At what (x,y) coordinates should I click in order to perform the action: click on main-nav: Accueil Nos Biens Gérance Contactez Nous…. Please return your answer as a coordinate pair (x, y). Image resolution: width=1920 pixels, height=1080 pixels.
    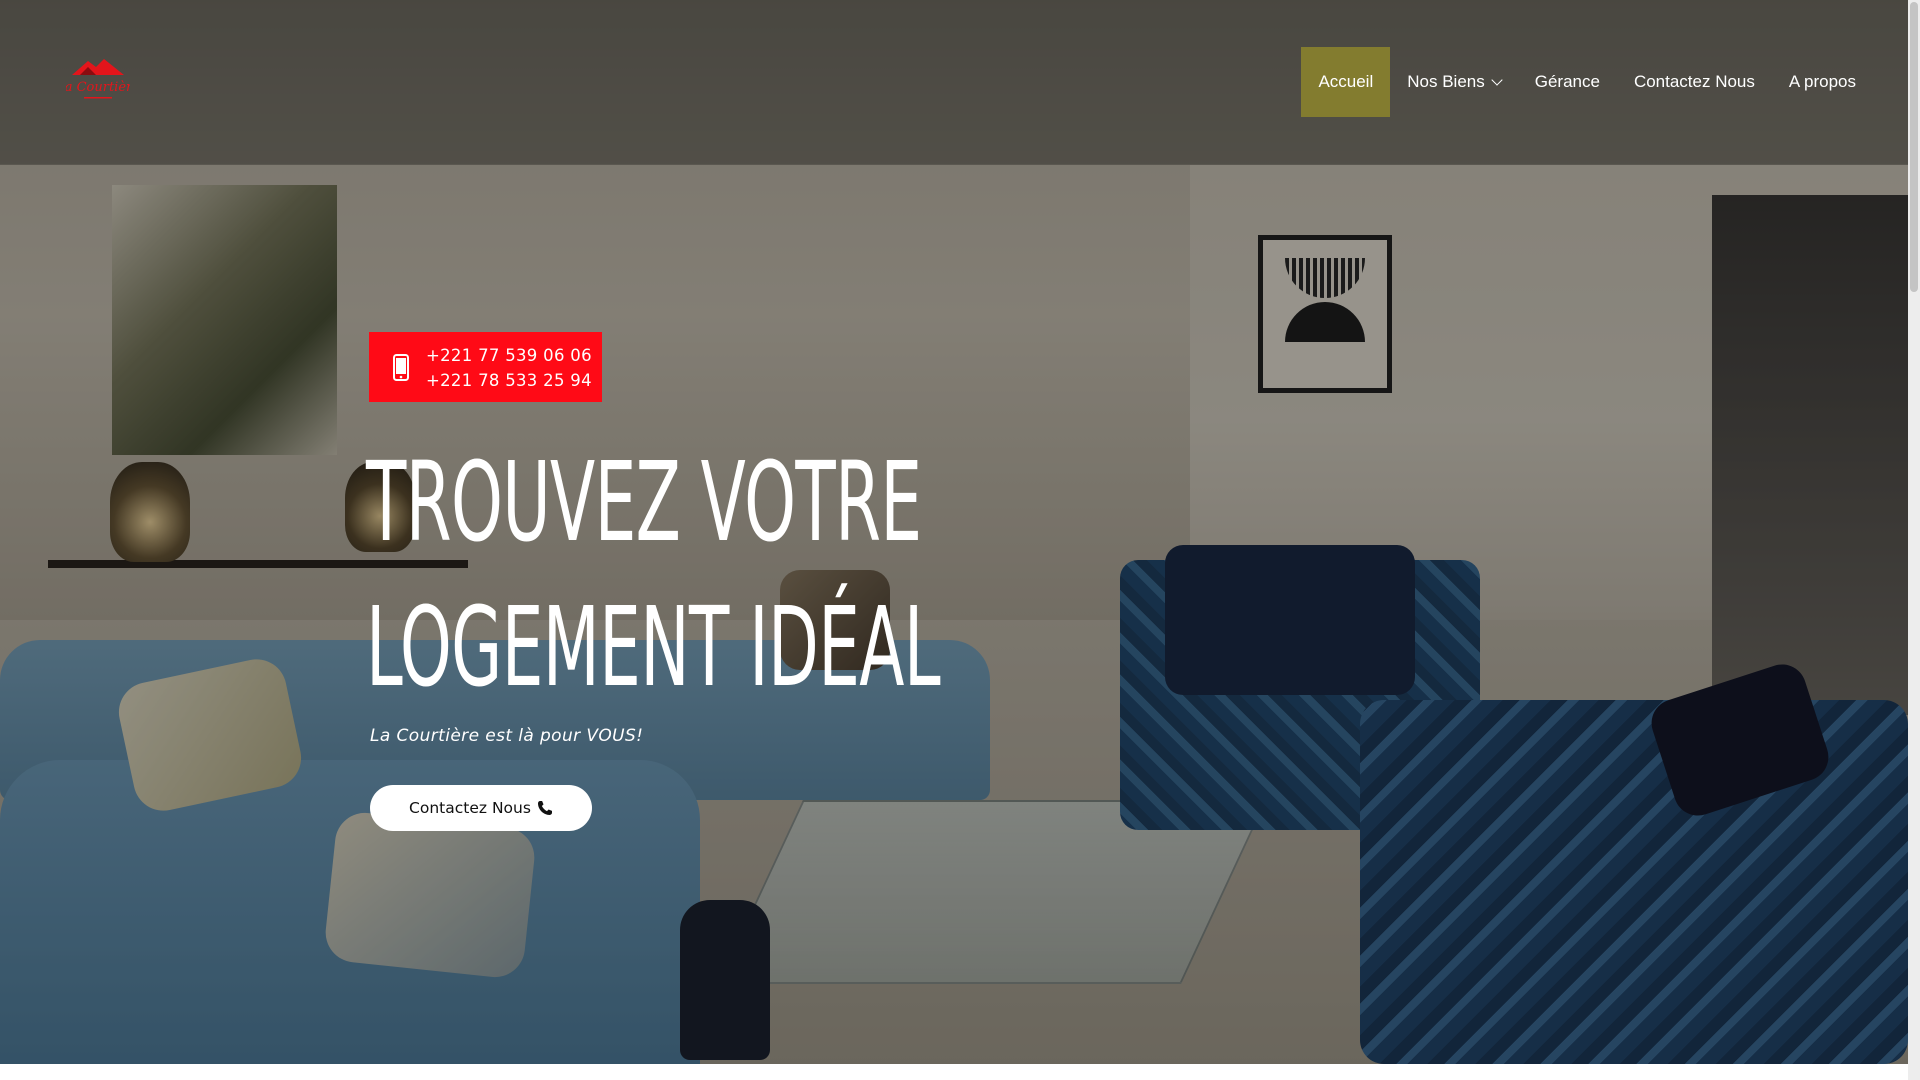
    Looking at the image, I should click on (1604, 82).